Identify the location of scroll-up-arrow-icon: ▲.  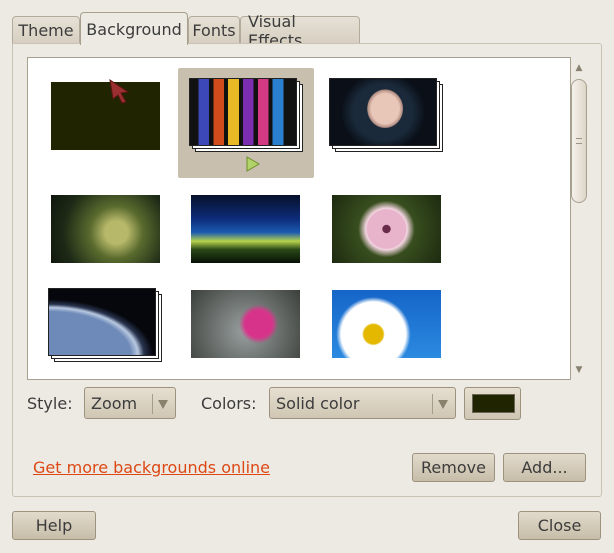
(579, 68).